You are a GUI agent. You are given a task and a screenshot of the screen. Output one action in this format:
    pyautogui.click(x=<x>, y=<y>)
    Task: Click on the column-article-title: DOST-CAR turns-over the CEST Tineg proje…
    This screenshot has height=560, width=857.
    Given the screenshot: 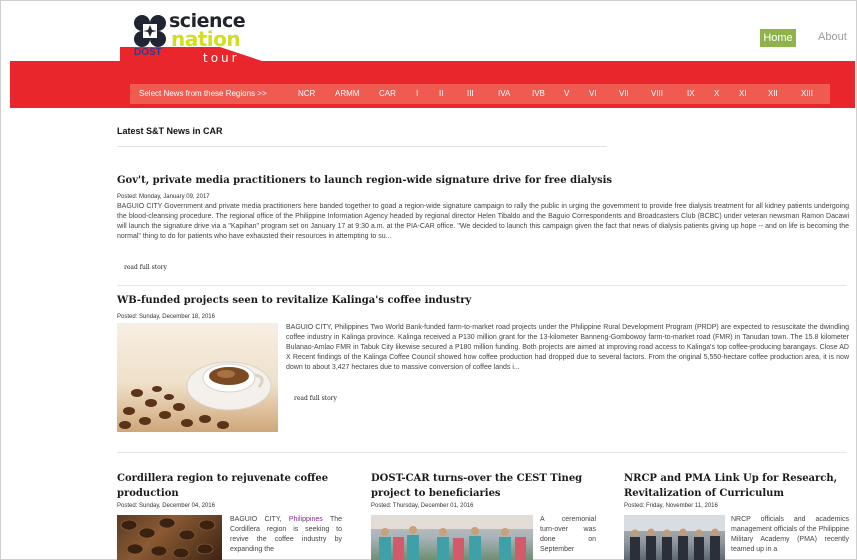 What is the action you would take?
    pyautogui.click(x=481, y=486)
    